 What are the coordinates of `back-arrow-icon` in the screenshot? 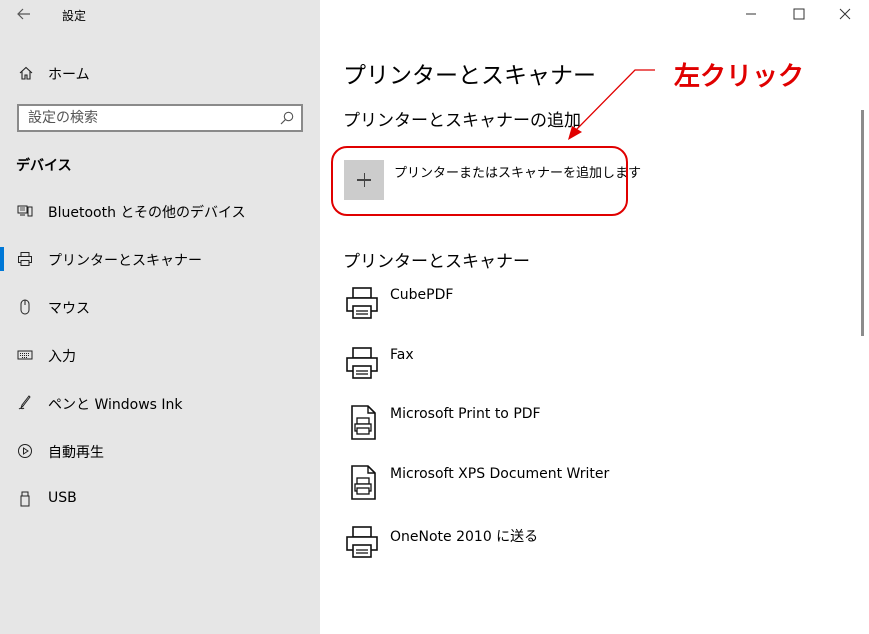 It's located at (24, 15).